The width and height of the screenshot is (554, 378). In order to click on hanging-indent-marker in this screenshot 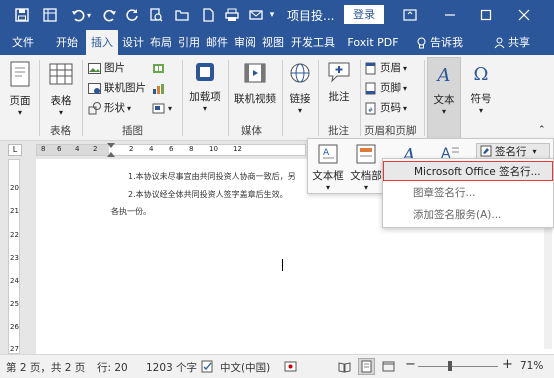, I will do `click(111, 154)`.